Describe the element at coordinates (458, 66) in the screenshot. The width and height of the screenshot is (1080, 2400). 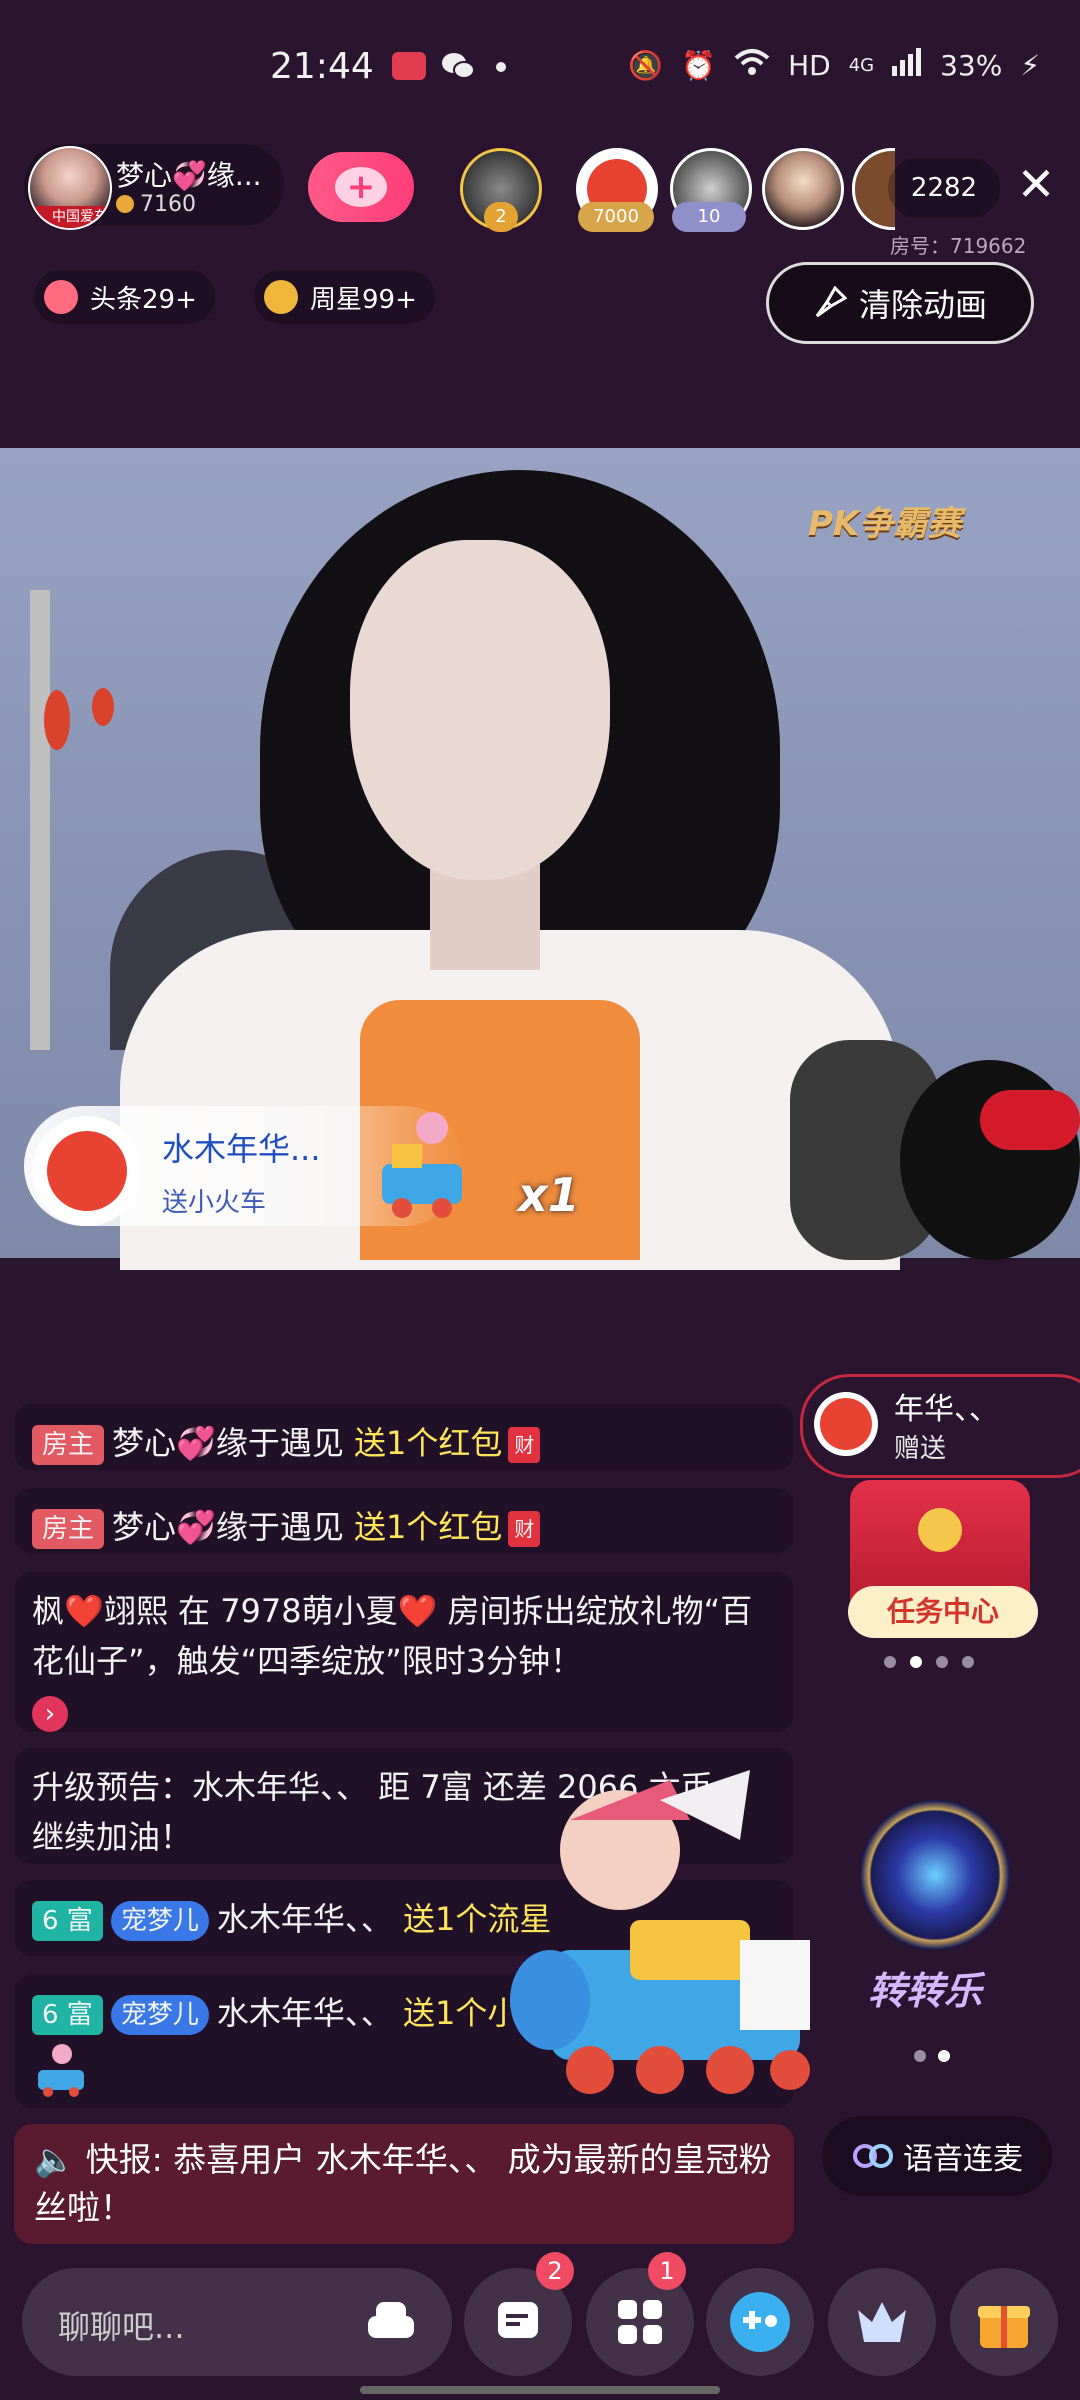
I see `wechat-icon` at that location.